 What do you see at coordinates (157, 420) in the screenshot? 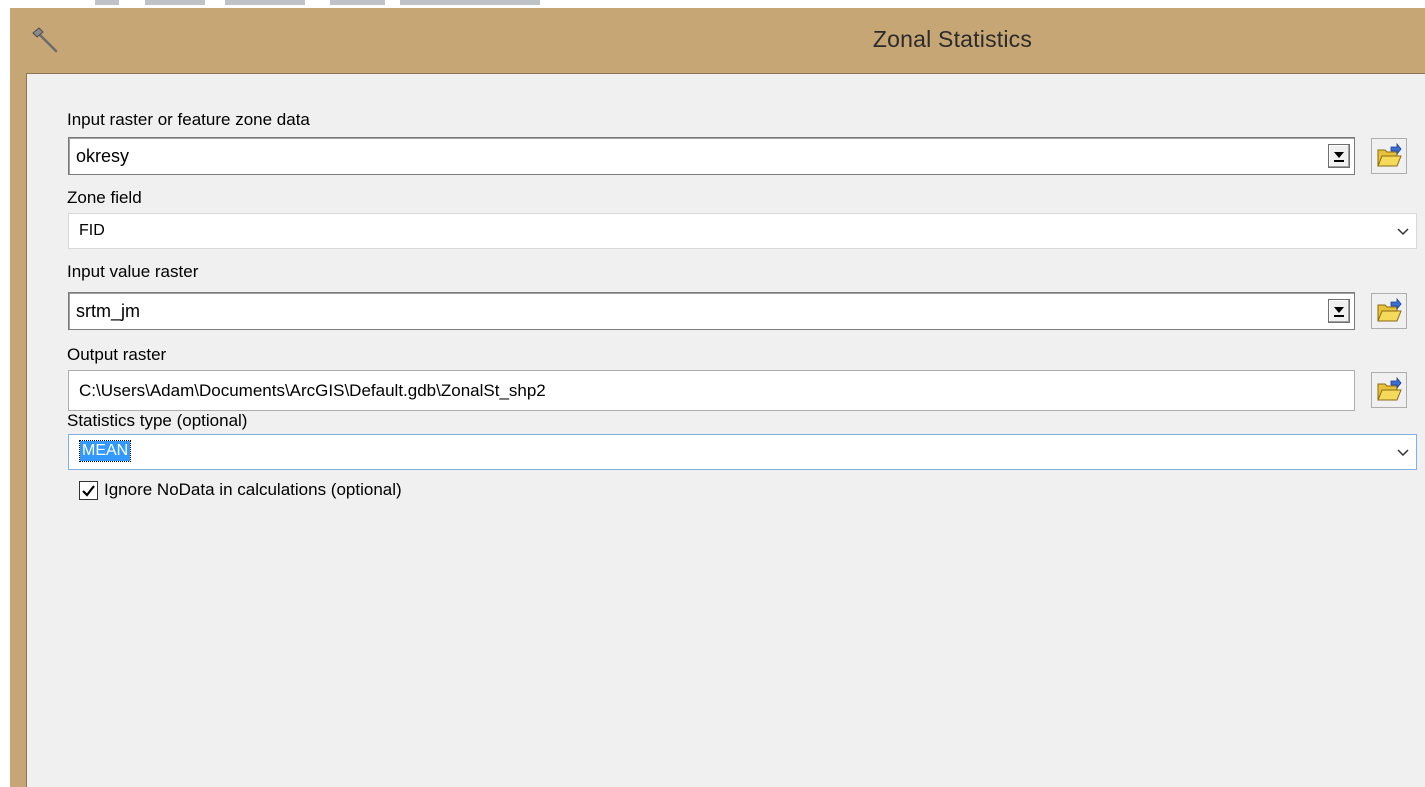
I see `statistics-type-label: Statistics type (optional)` at bounding box center [157, 420].